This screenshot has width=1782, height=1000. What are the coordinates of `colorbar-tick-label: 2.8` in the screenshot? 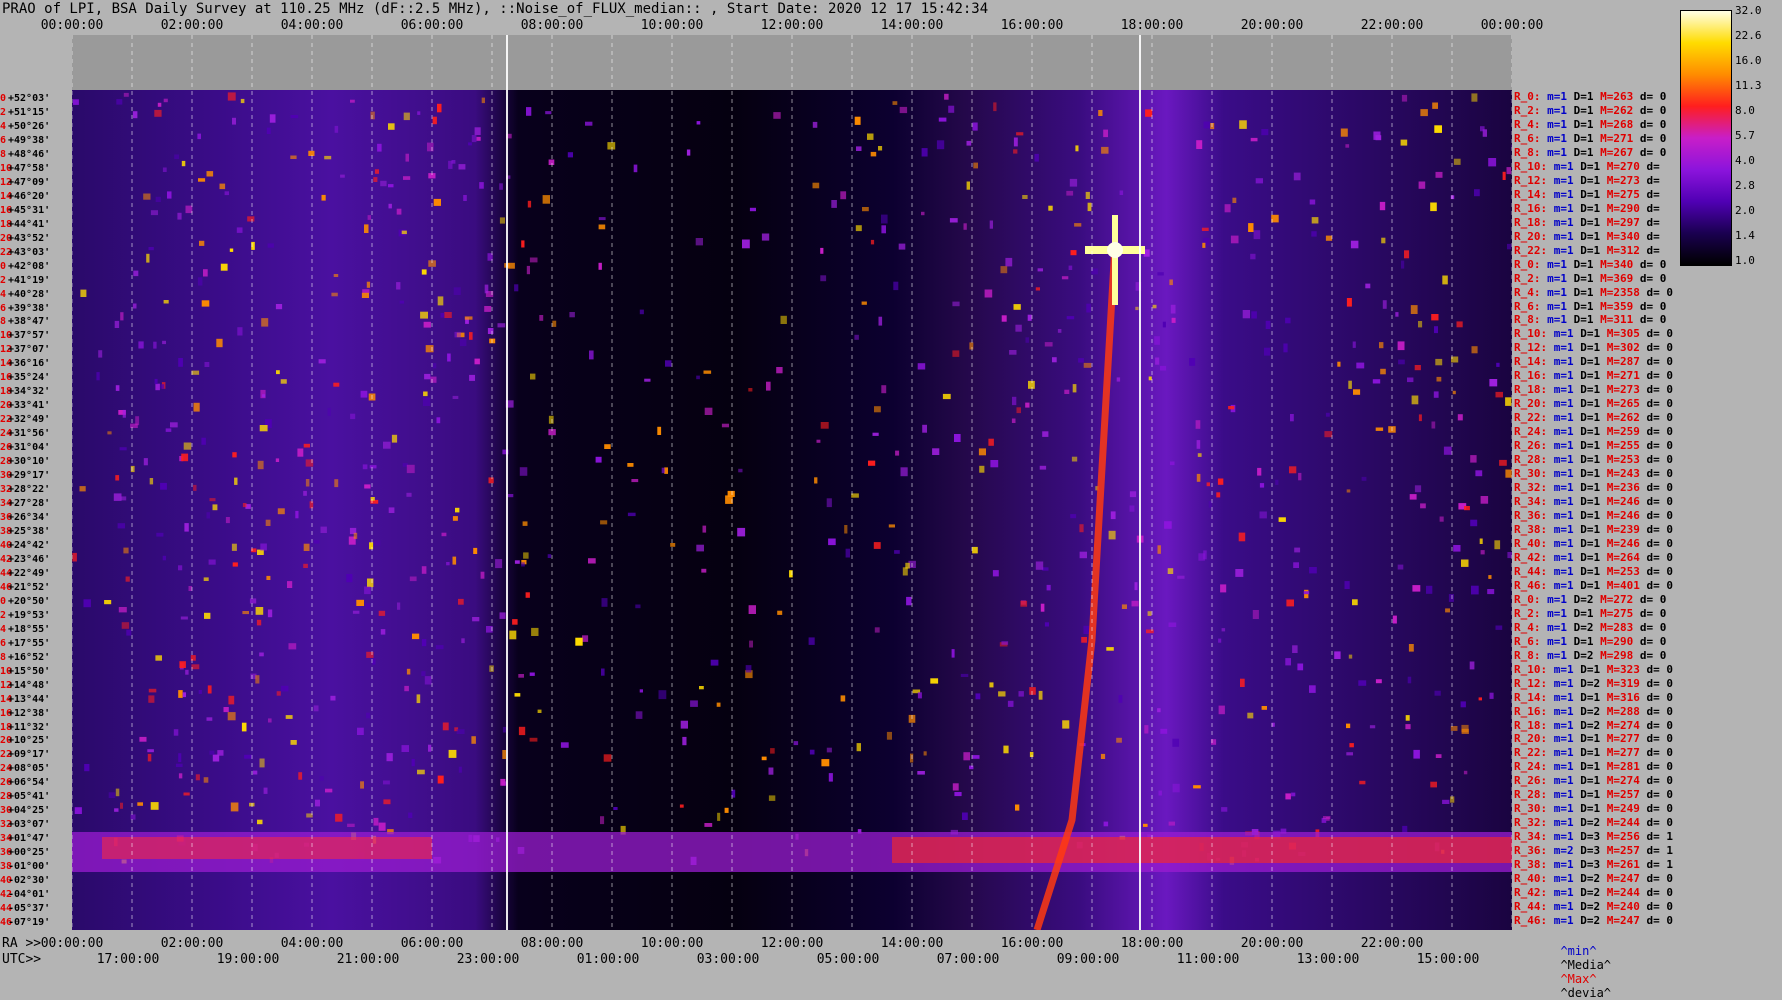 It's located at (1745, 185).